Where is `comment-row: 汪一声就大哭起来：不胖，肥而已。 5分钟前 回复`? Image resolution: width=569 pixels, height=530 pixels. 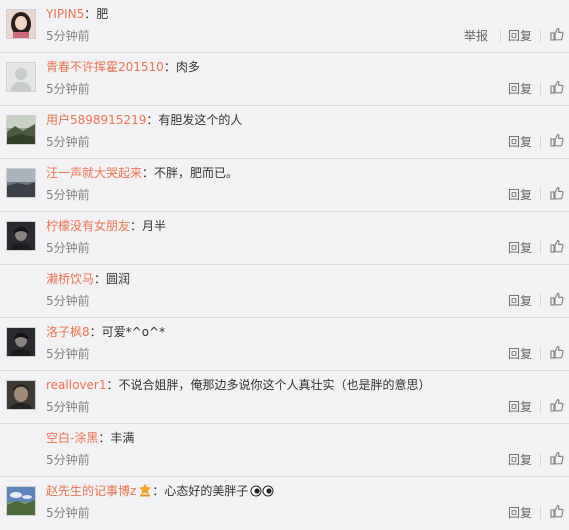 comment-row: 汪一声就大哭起来：不胖，肥而已。 5分钟前 回复 is located at coordinates (284, 185).